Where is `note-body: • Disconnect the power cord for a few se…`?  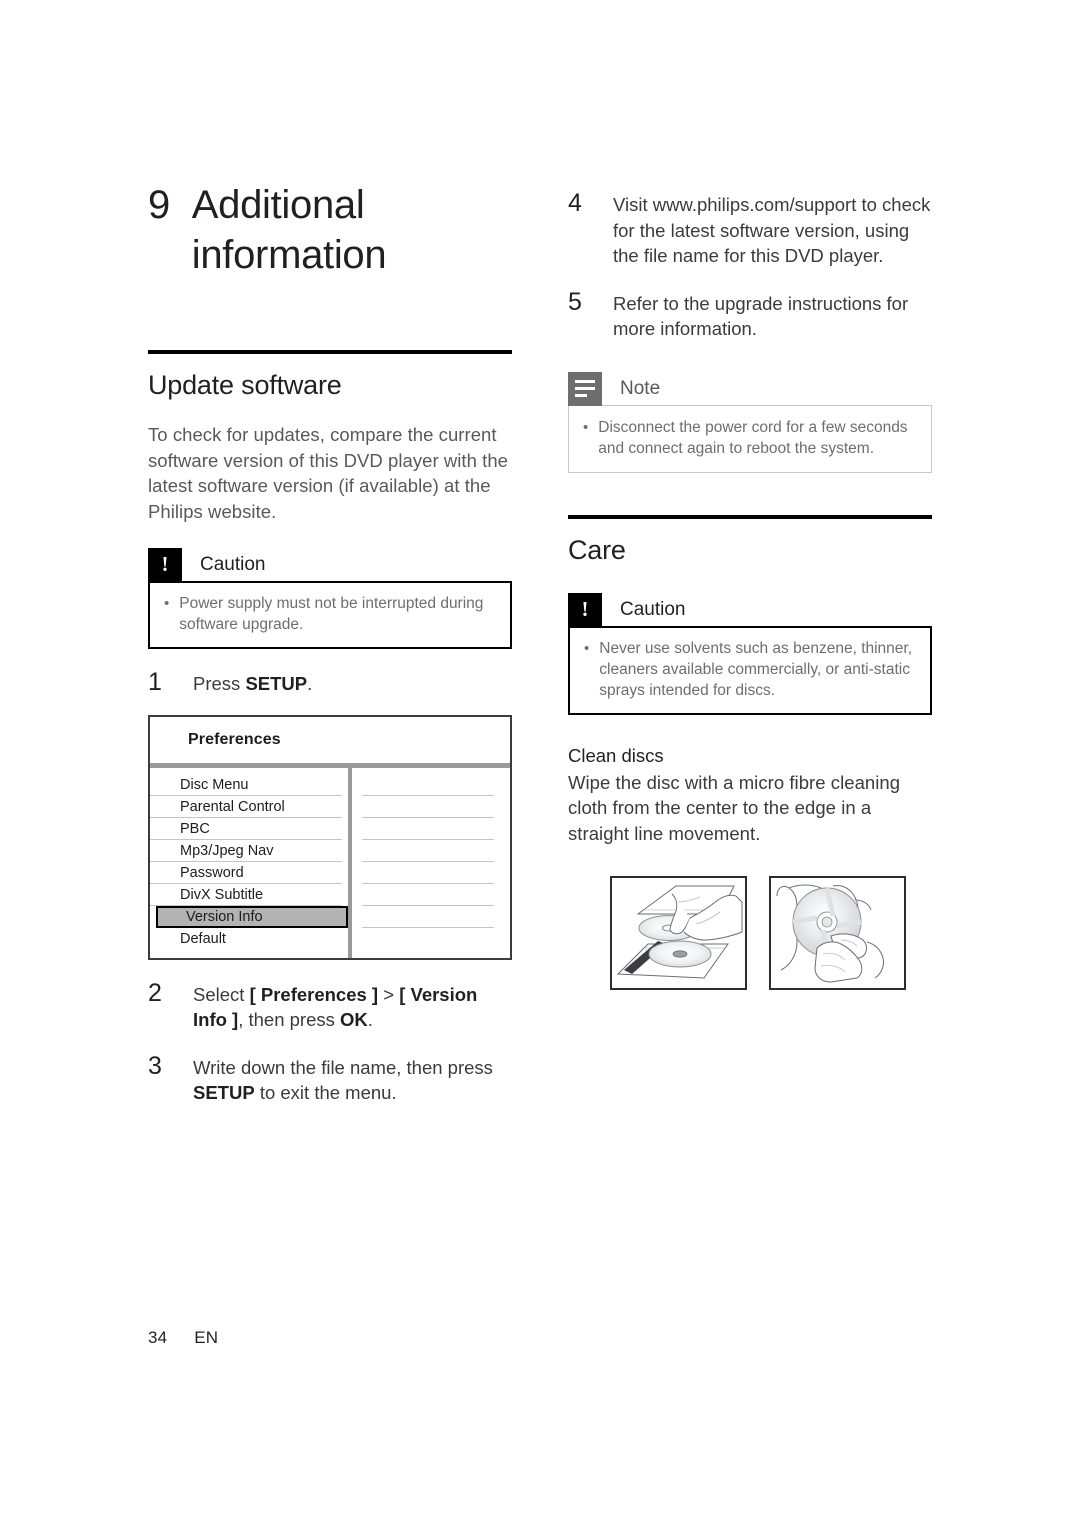 note-body: • Disconnect the power cord for a few se… is located at coordinates (750, 438).